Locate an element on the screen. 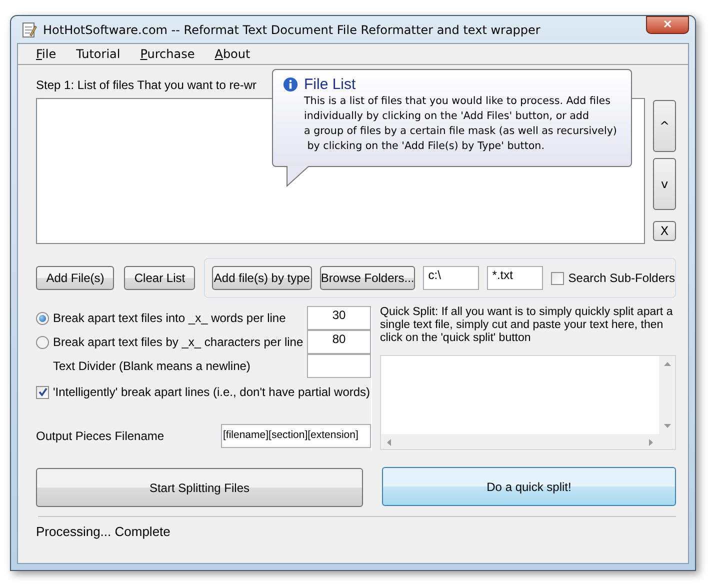 The height and width of the screenshot is (584, 710). status-text: Processing... Complete is located at coordinates (103, 531).